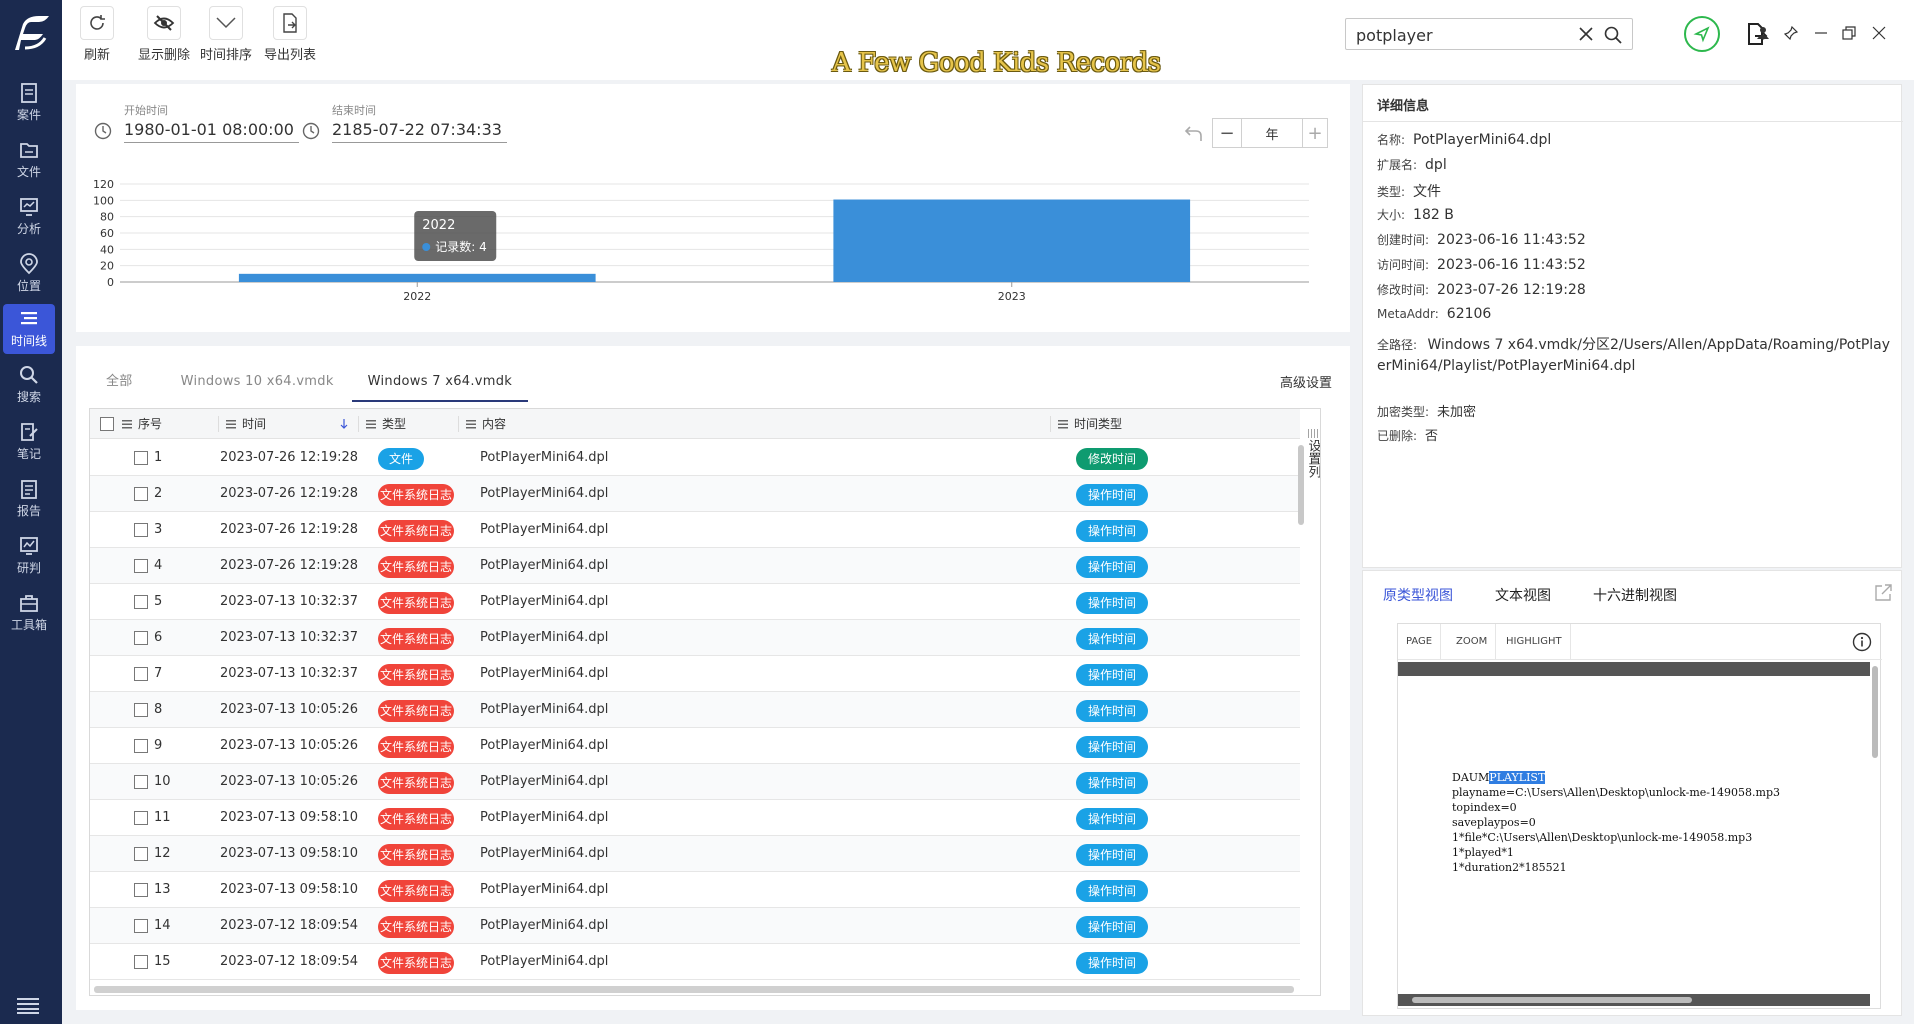 Image resolution: width=1914 pixels, height=1024 pixels. What do you see at coordinates (1763, 33) in the screenshot?
I see `user-icon` at bounding box center [1763, 33].